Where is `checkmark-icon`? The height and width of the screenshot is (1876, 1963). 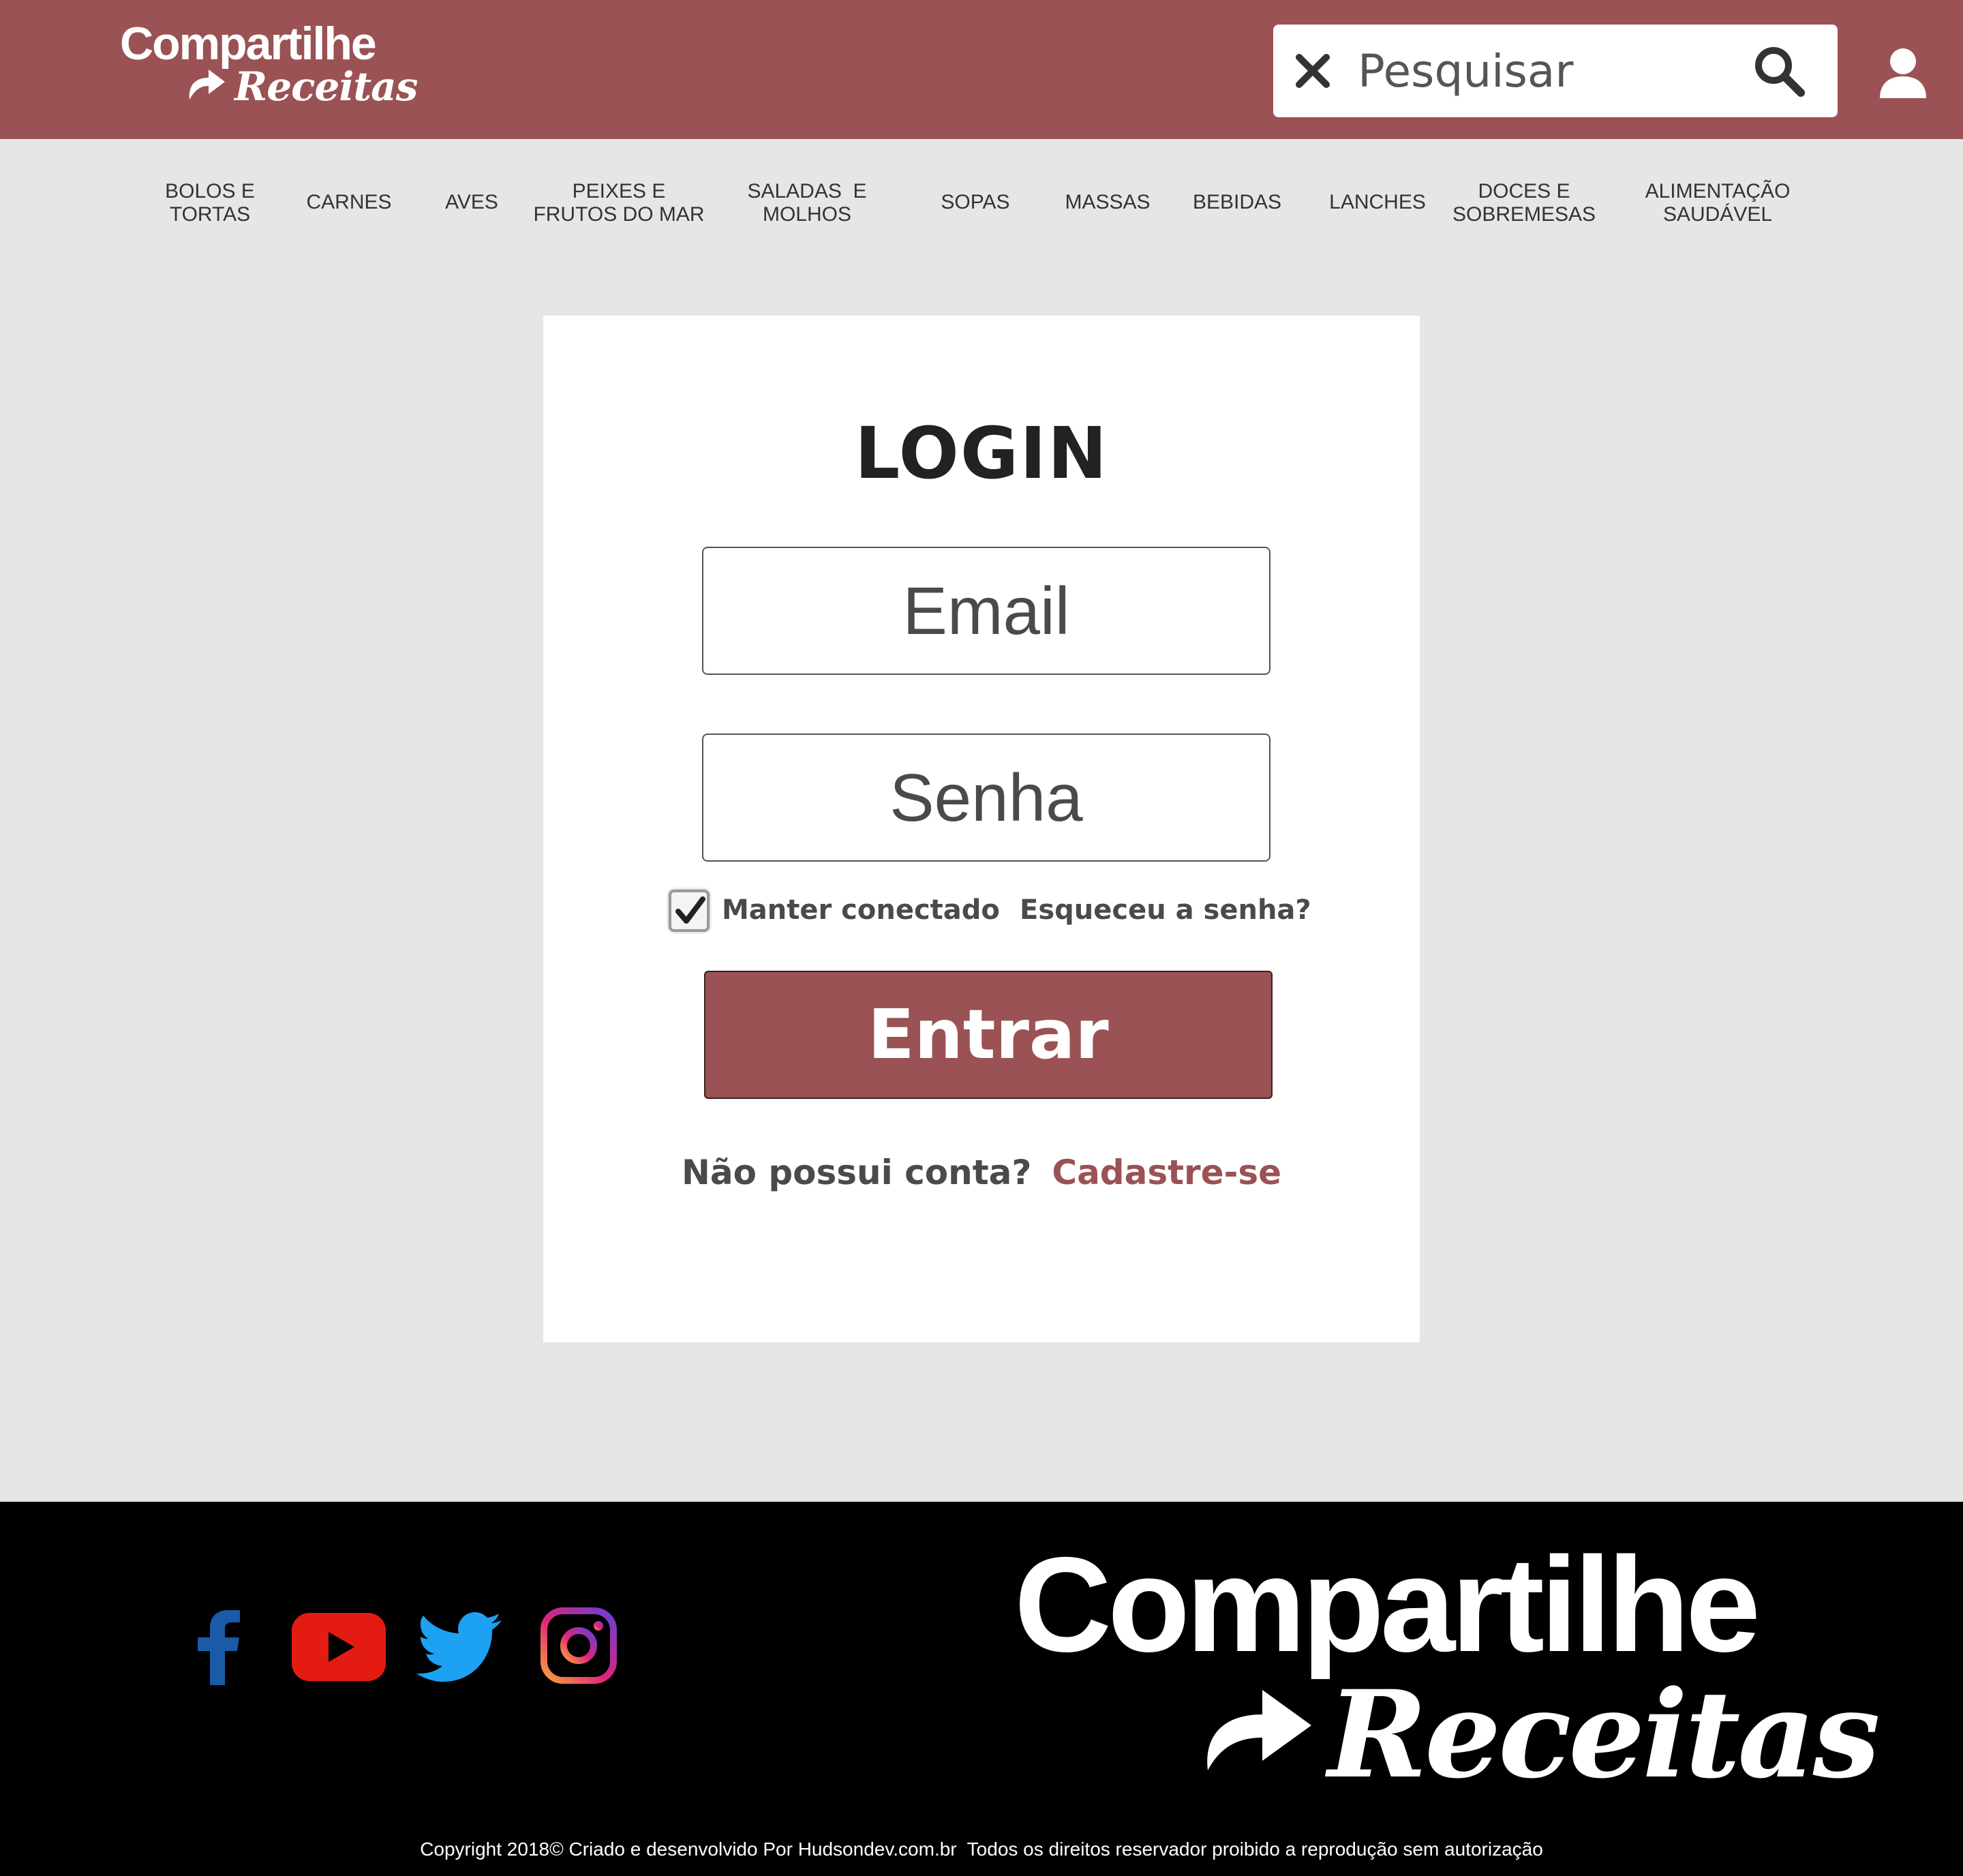
checkmark-icon is located at coordinates (690, 910).